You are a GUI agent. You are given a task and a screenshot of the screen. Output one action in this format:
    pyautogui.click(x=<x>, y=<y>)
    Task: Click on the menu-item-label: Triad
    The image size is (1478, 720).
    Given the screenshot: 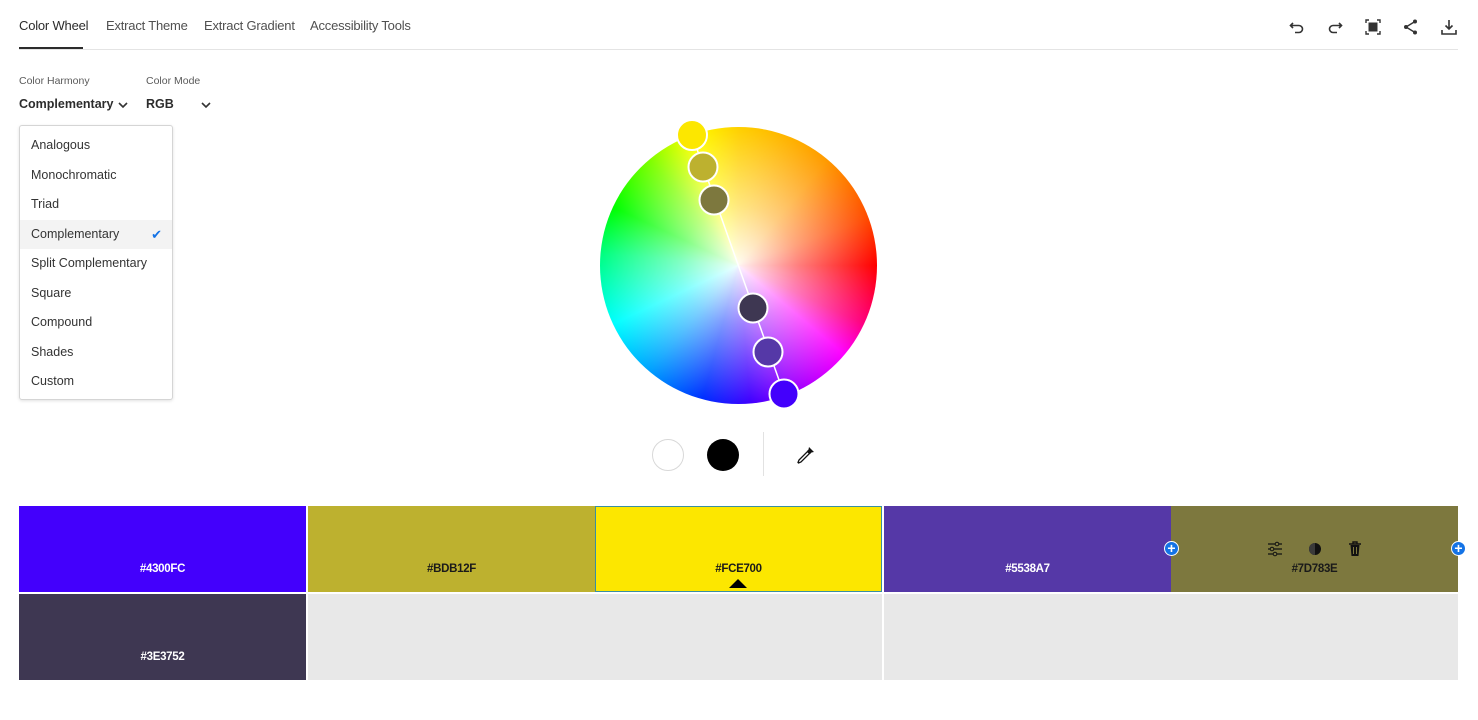 What is the action you would take?
    pyautogui.click(x=45, y=204)
    